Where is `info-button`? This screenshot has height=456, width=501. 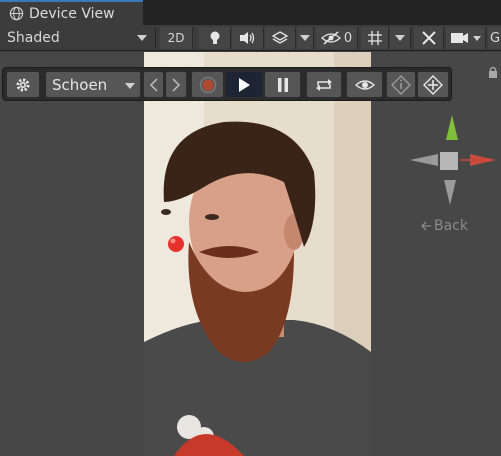
info-button is located at coordinates (401, 84).